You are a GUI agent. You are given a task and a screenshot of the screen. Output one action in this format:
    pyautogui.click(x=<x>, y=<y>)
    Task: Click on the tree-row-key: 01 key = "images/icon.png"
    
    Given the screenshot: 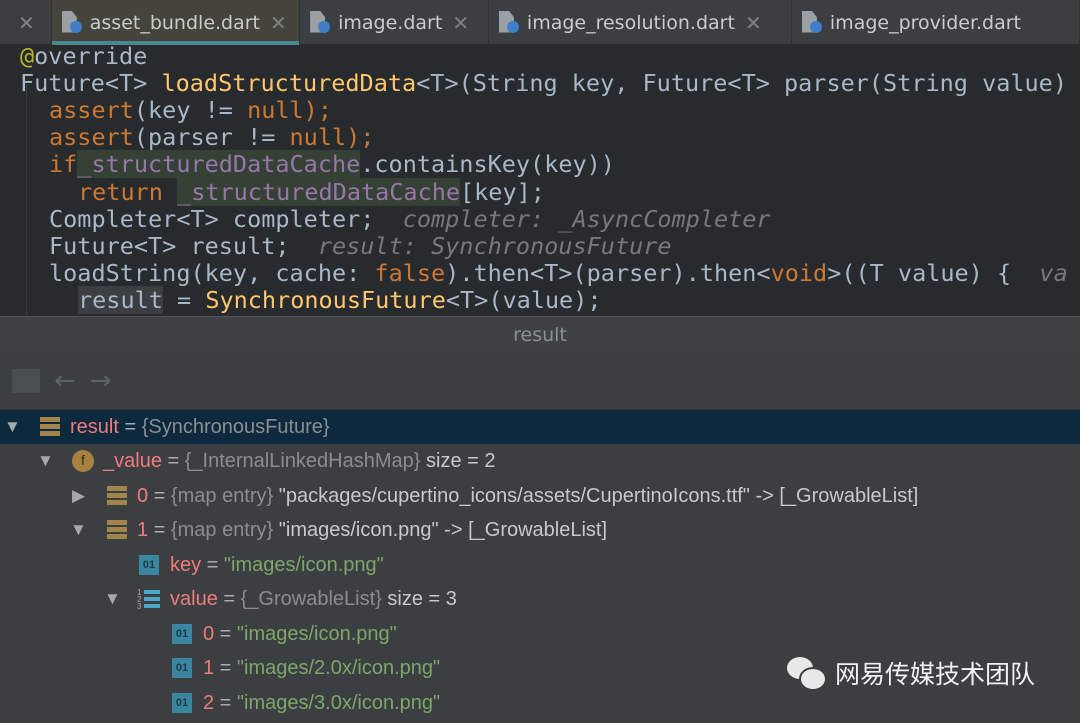 What is the action you would take?
    pyautogui.click(x=540, y=565)
    